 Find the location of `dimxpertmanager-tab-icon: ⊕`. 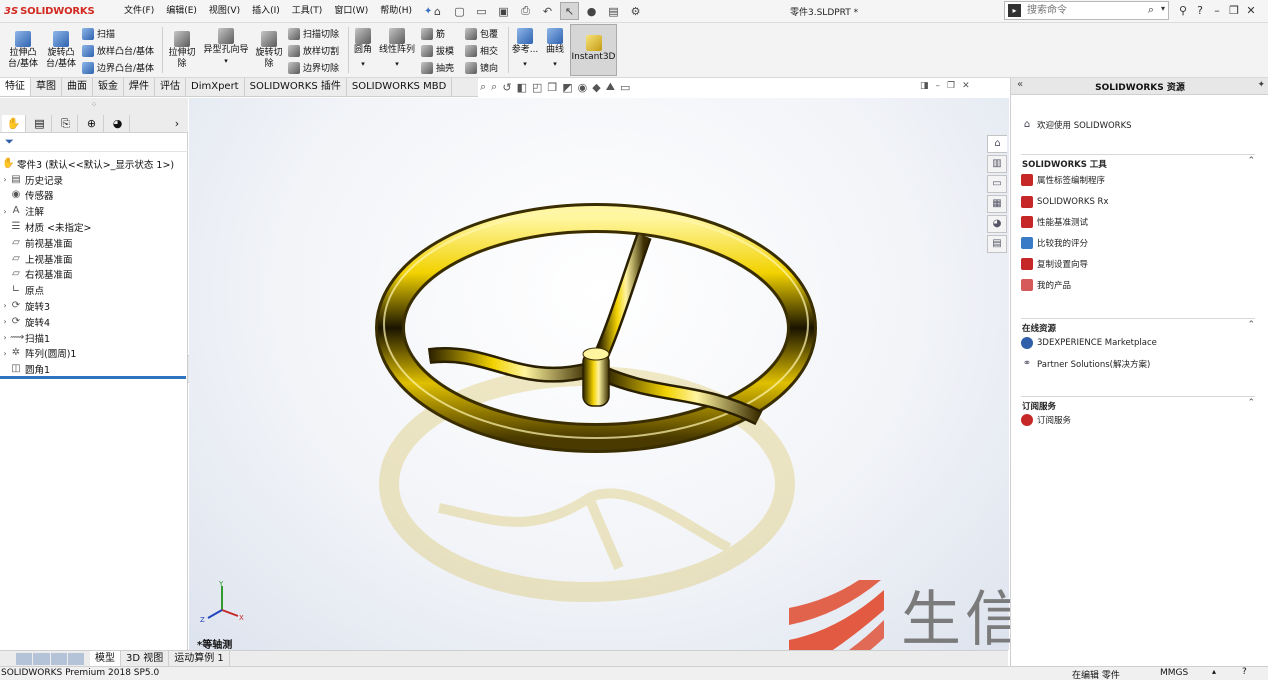

dimxpertmanager-tab-icon: ⊕ is located at coordinates (92, 123).